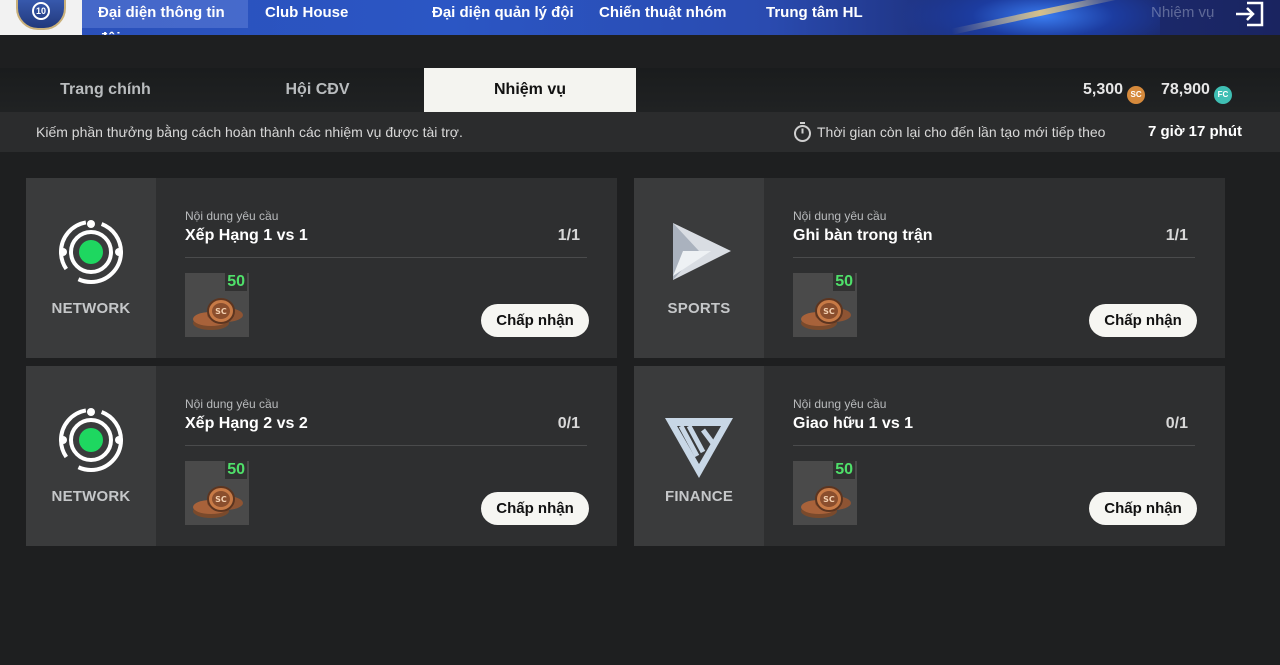 This screenshot has height=665, width=1280. What do you see at coordinates (1103, 89) in the screenshot?
I see `sc-amount: 5,300` at bounding box center [1103, 89].